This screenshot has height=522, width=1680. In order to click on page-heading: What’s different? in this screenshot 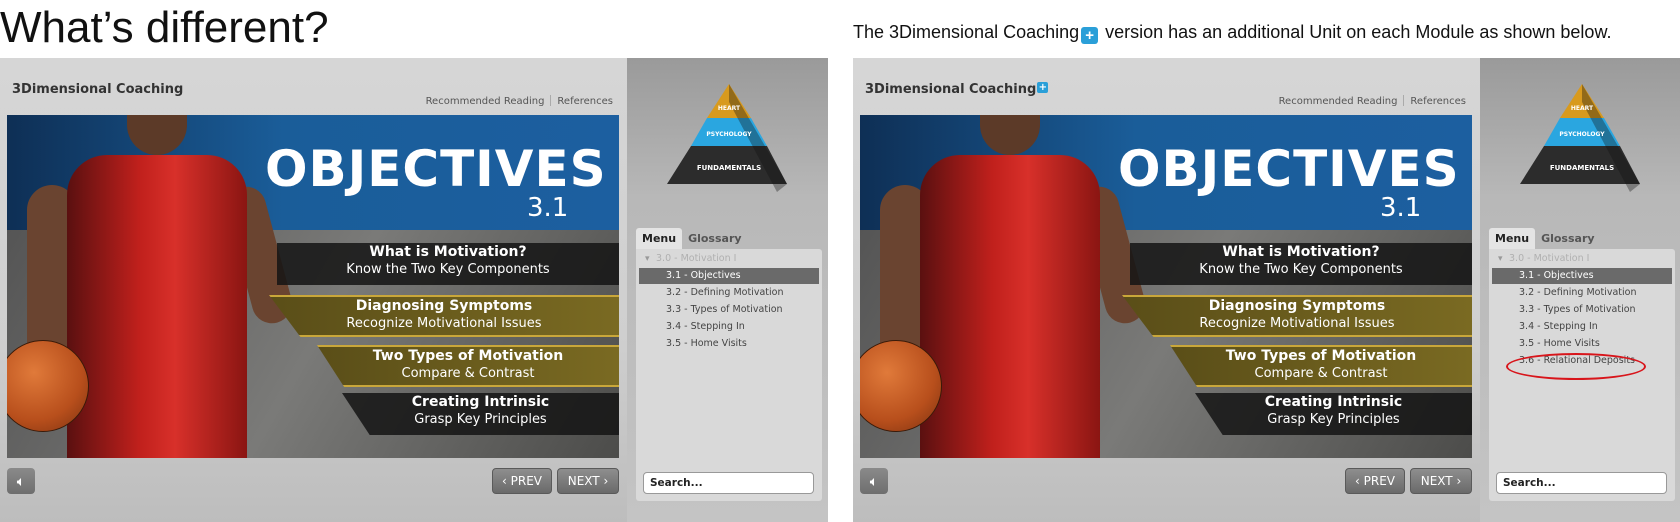, I will do `click(164, 27)`.